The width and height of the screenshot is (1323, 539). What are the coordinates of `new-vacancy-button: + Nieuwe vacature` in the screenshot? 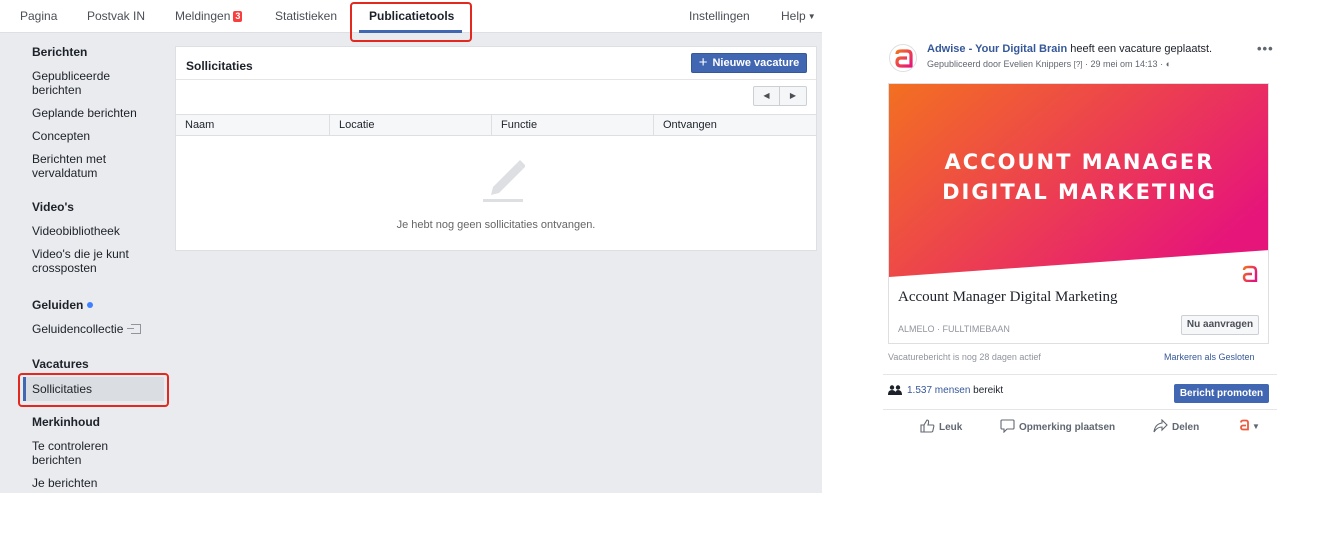 It's located at (749, 63).